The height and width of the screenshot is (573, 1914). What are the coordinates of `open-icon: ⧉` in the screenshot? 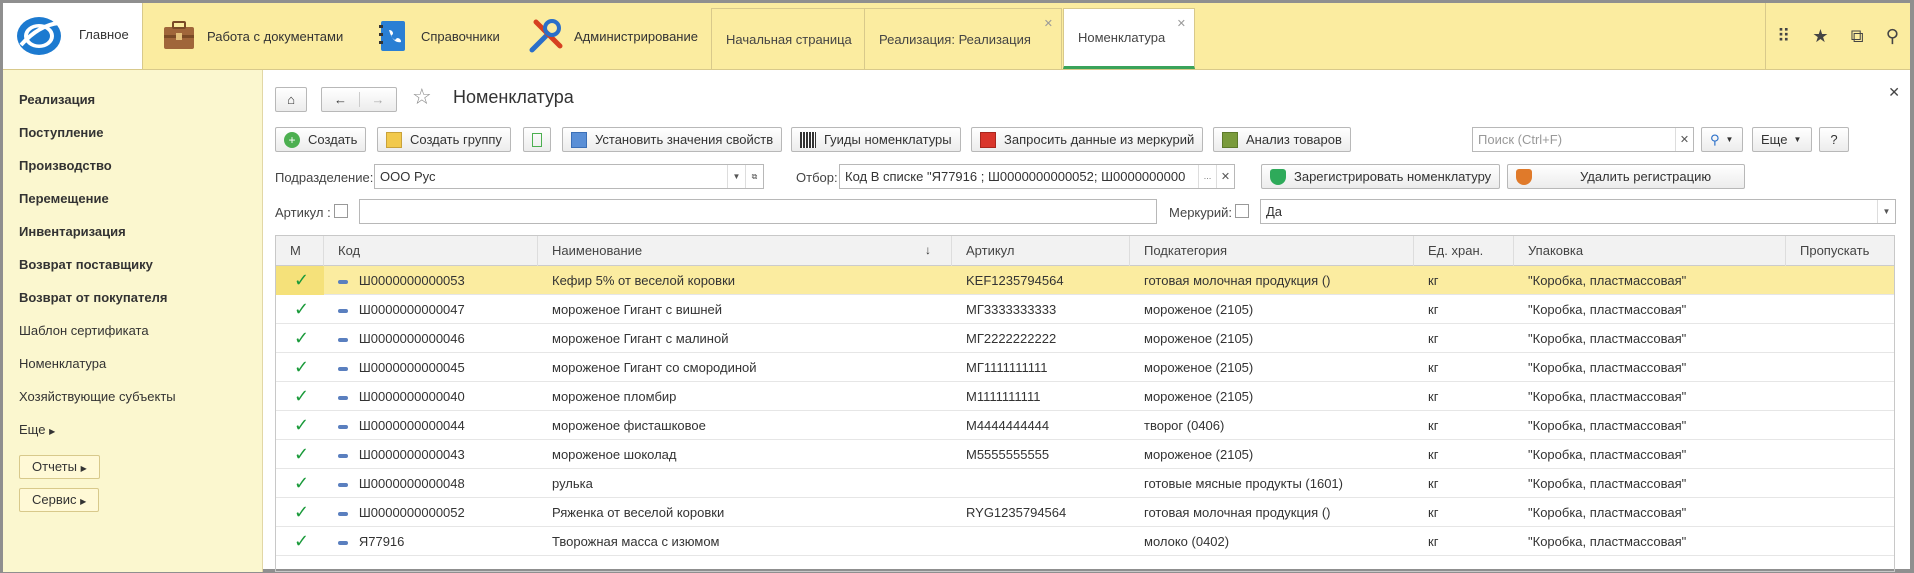 It's located at (754, 176).